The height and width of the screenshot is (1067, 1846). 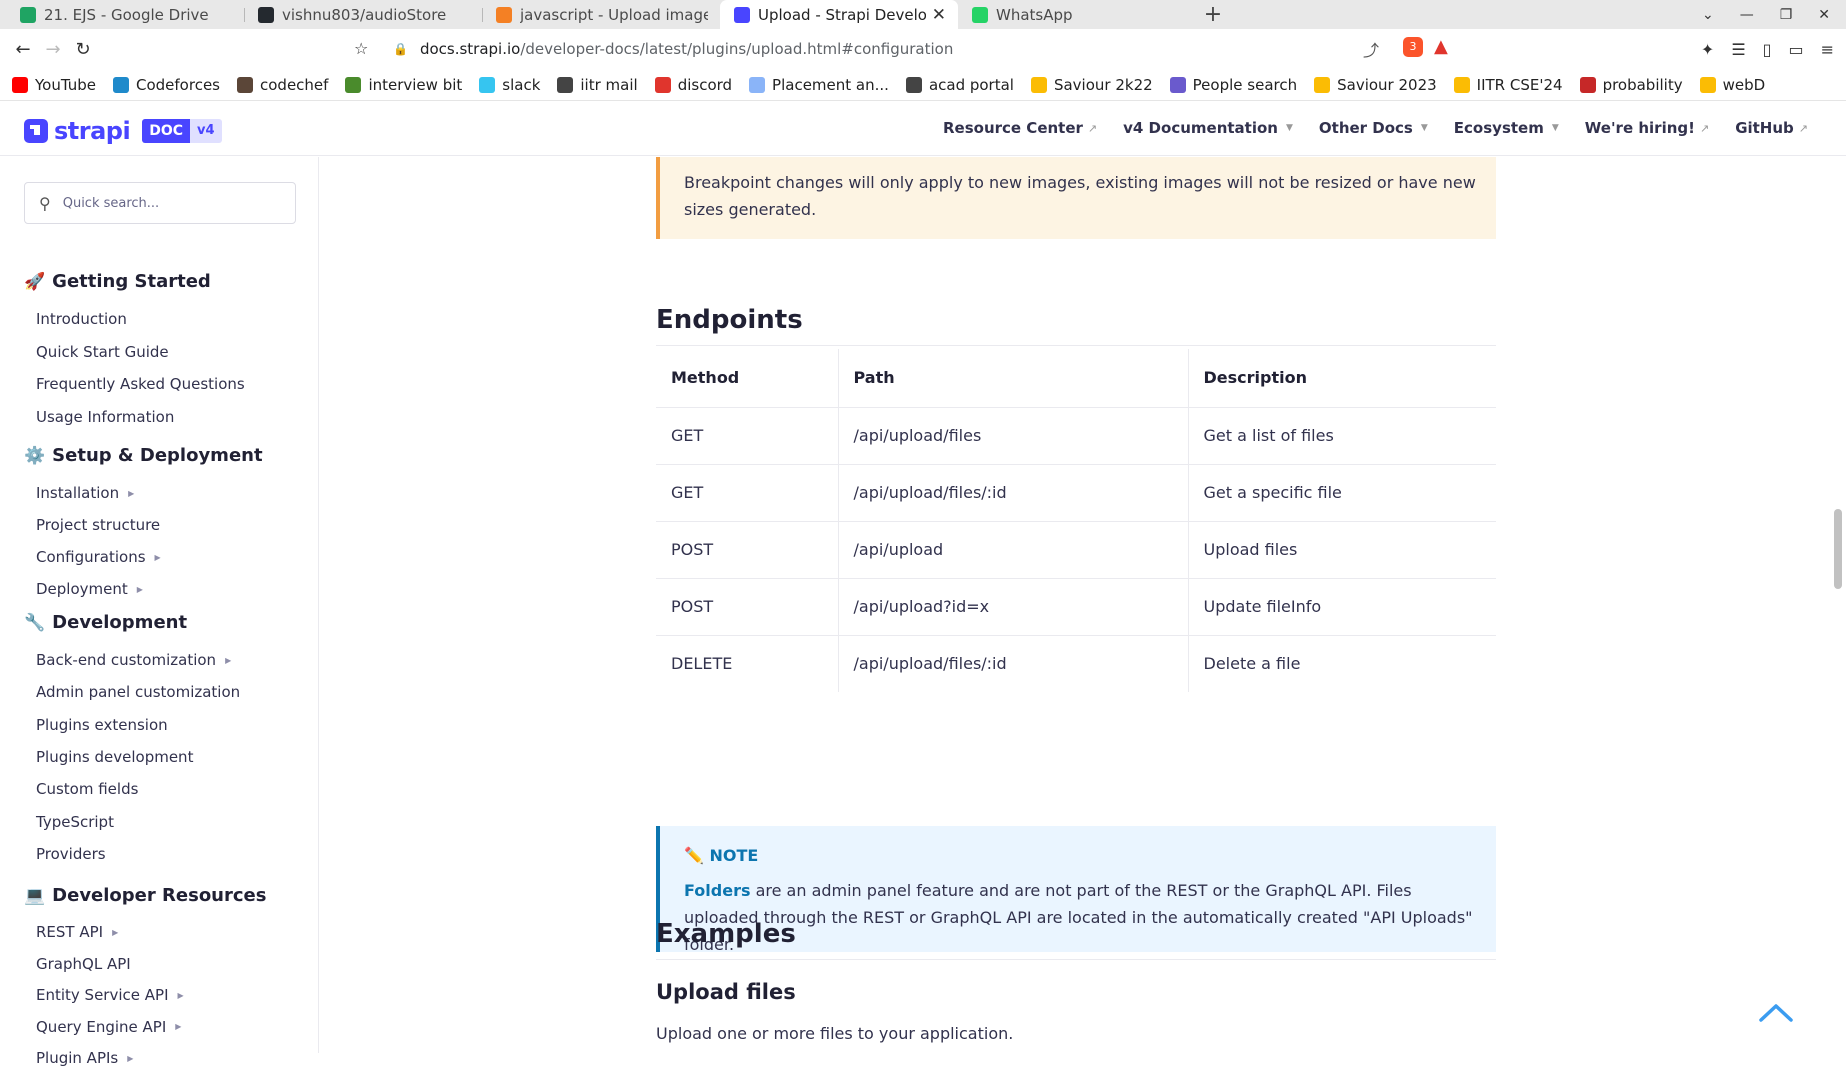 I want to click on bookmark-item: discord, so click(x=693, y=85).